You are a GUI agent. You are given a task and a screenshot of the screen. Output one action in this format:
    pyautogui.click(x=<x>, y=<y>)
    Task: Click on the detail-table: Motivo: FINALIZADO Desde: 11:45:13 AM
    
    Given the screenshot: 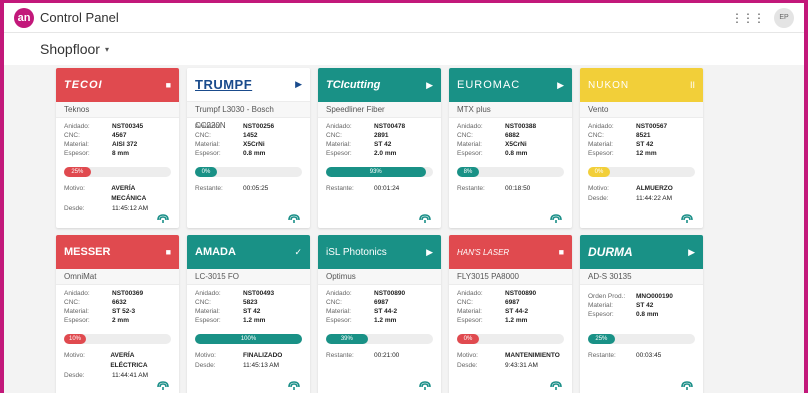 What is the action you would take?
    pyautogui.click(x=248, y=357)
    